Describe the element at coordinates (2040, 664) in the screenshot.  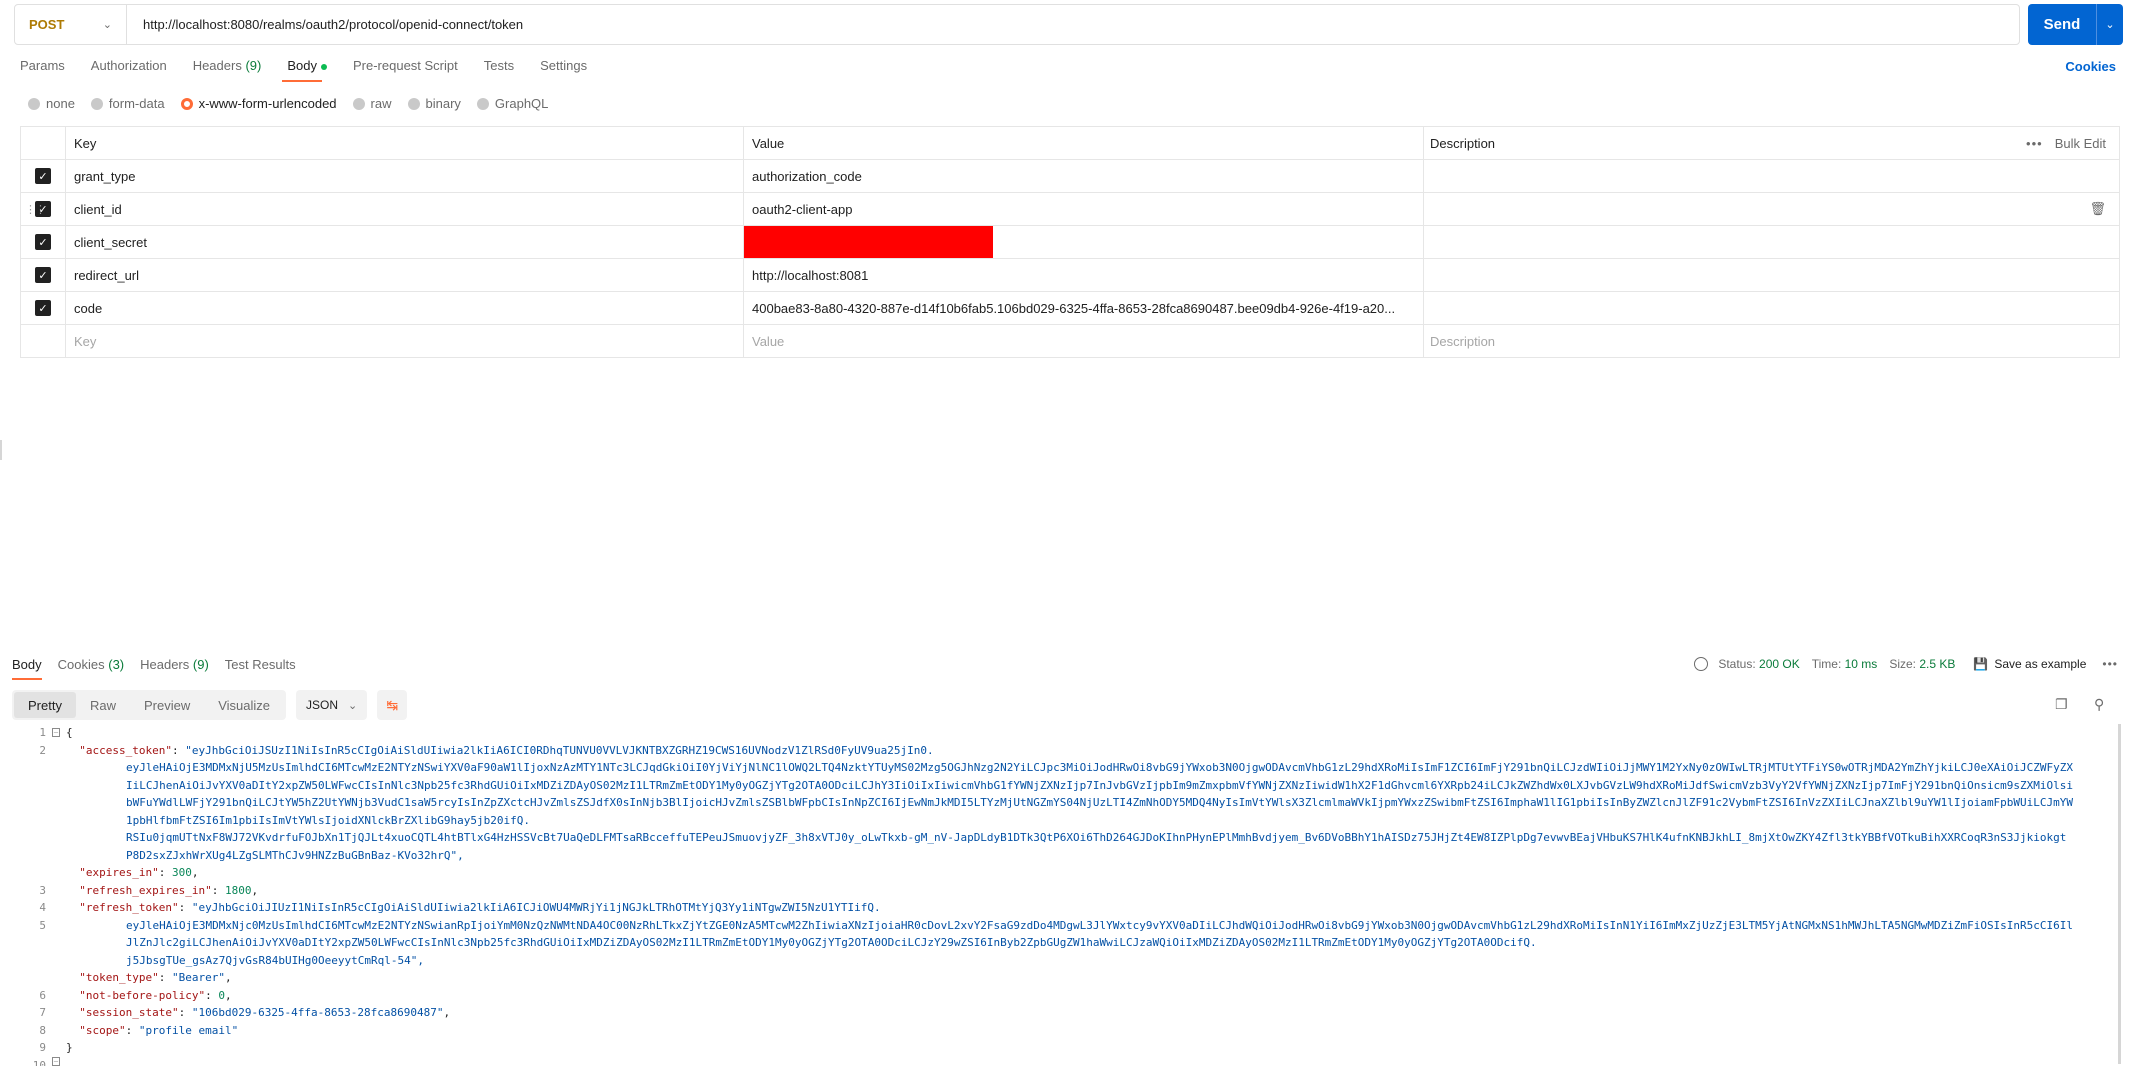
I see `save-as-example-label: Save as example` at that location.